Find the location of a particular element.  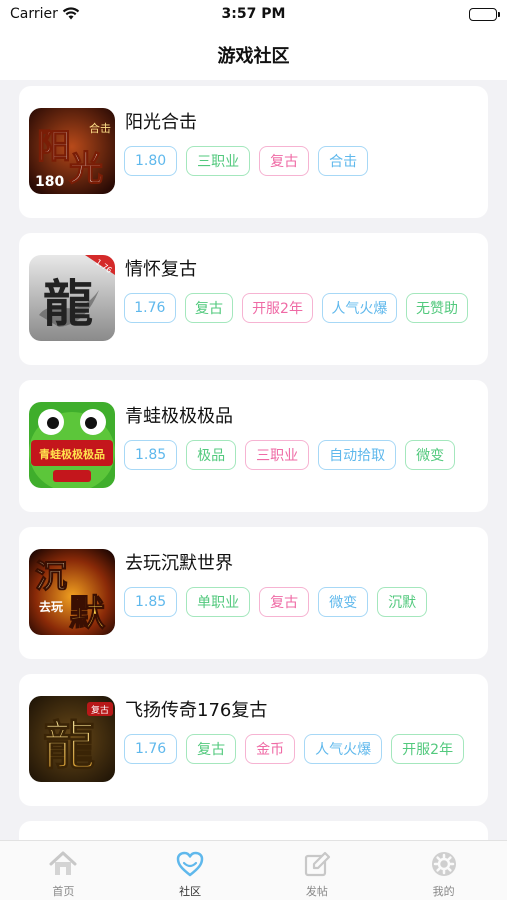

status-bar: Carrier 3:57 PM is located at coordinates (253, 15).